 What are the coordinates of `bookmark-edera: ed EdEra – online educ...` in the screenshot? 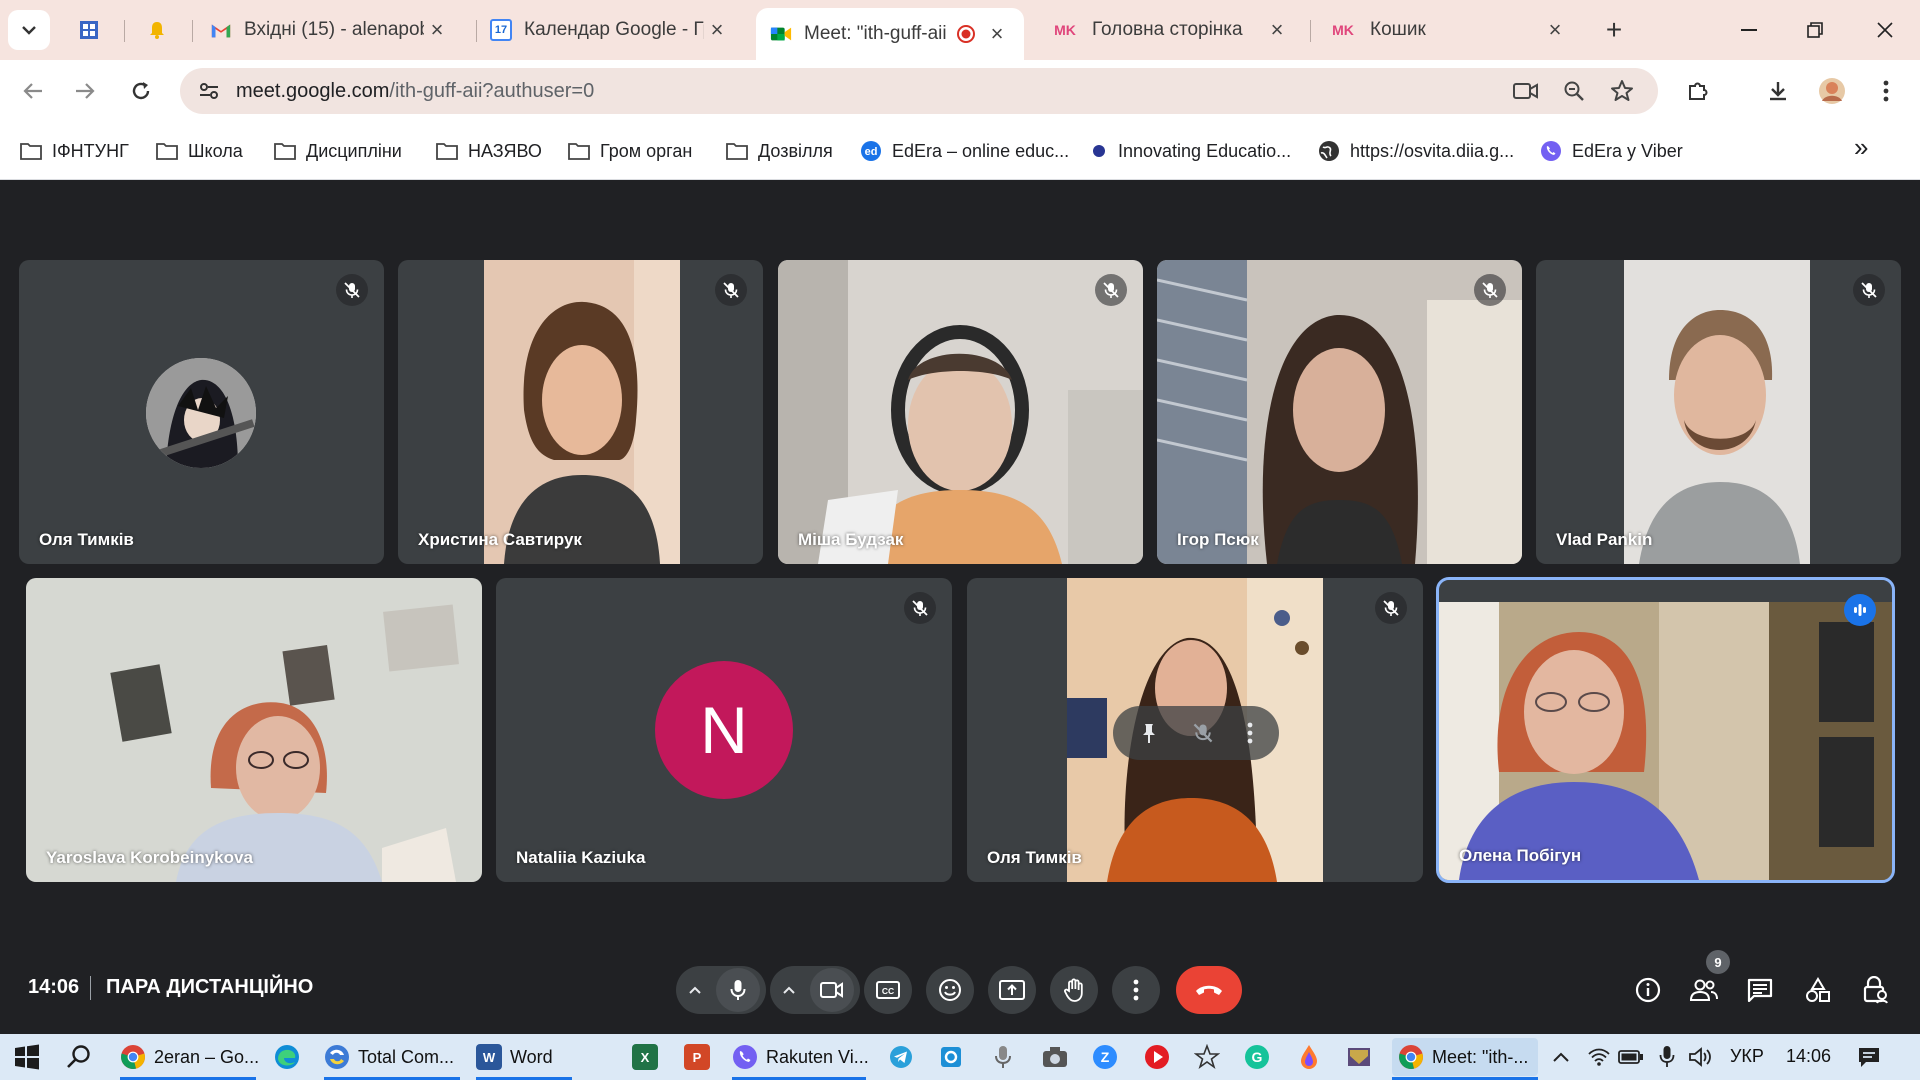 It's located at (964, 151).